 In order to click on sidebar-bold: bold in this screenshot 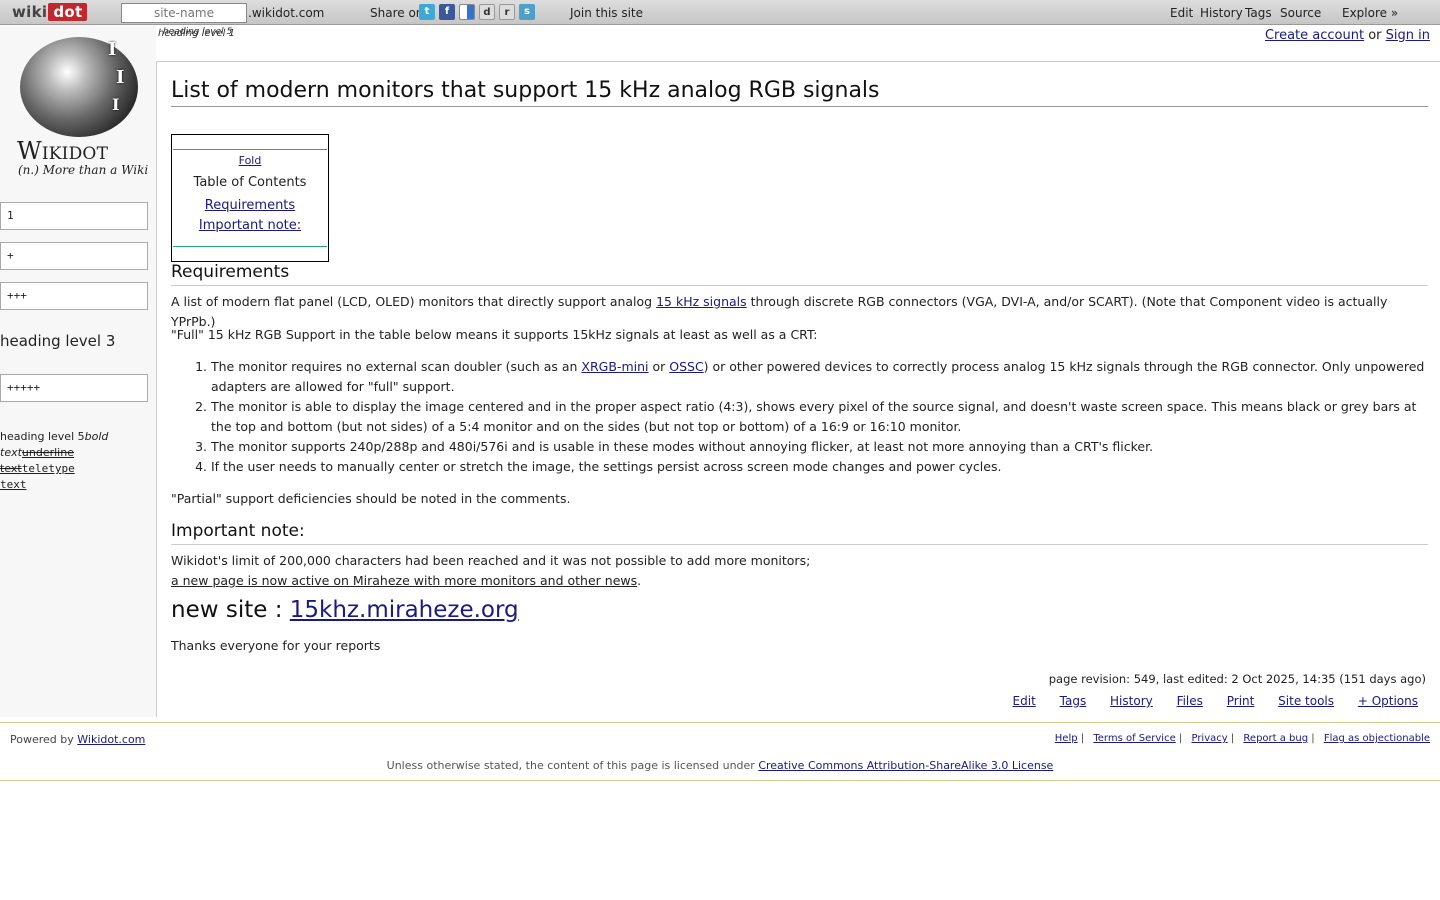, I will do `click(96, 436)`.